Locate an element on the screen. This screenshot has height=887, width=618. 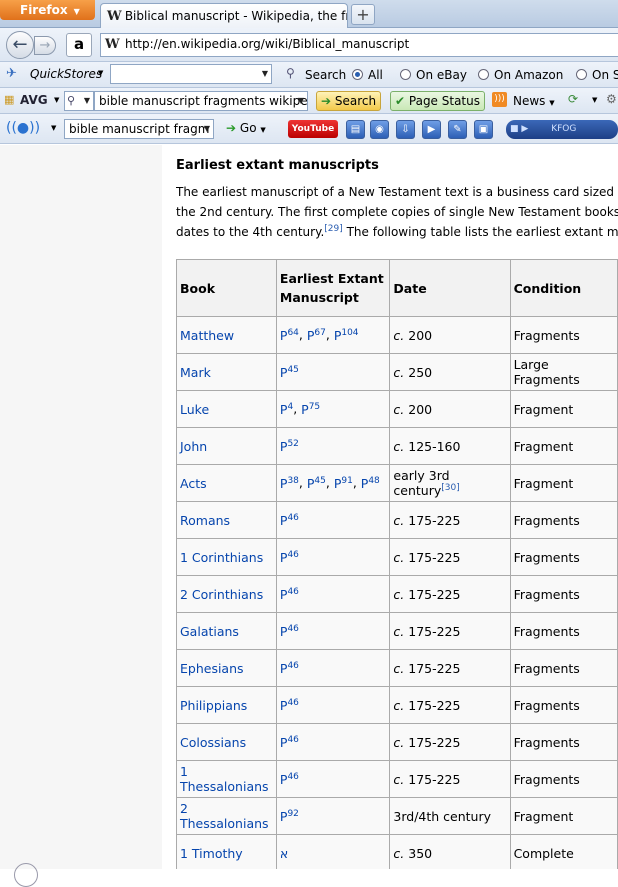
quickstores-search-input: ▼ is located at coordinates (191, 74).